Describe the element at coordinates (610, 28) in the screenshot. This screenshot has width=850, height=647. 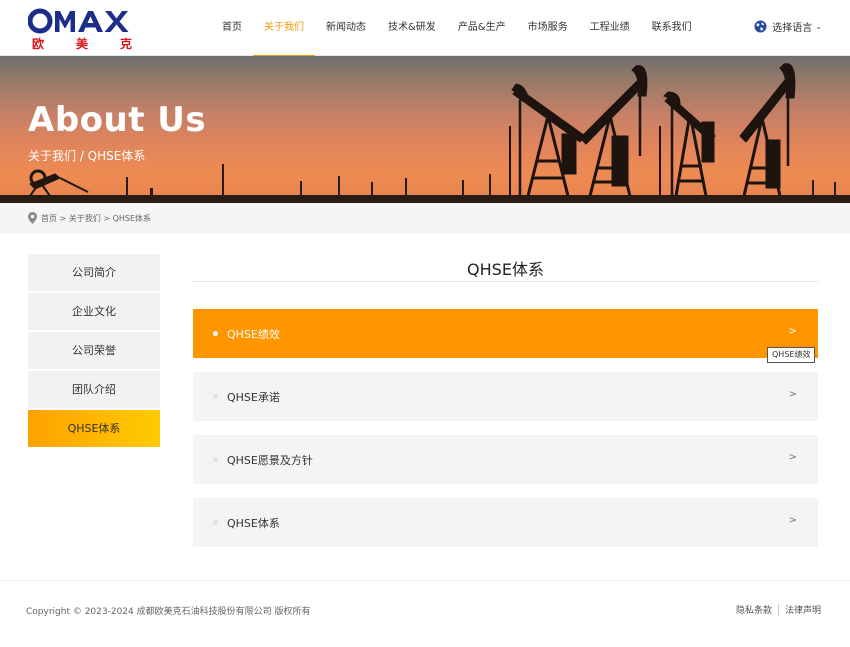
I see `nav-item-projects: 工程业绩` at that location.